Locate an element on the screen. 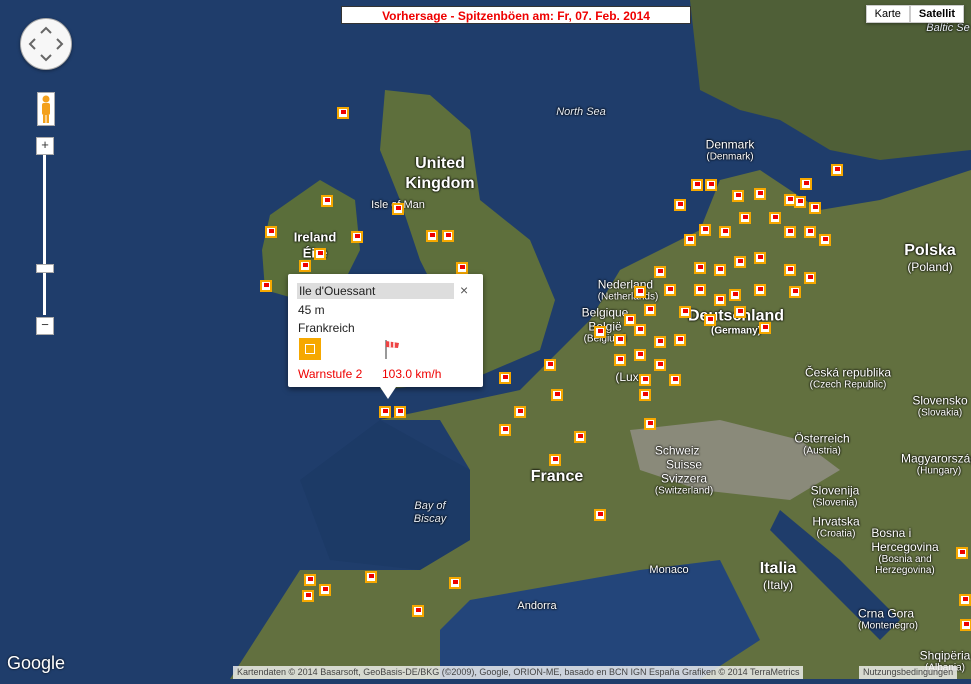  zoom-out-button: − is located at coordinates (45, 326).